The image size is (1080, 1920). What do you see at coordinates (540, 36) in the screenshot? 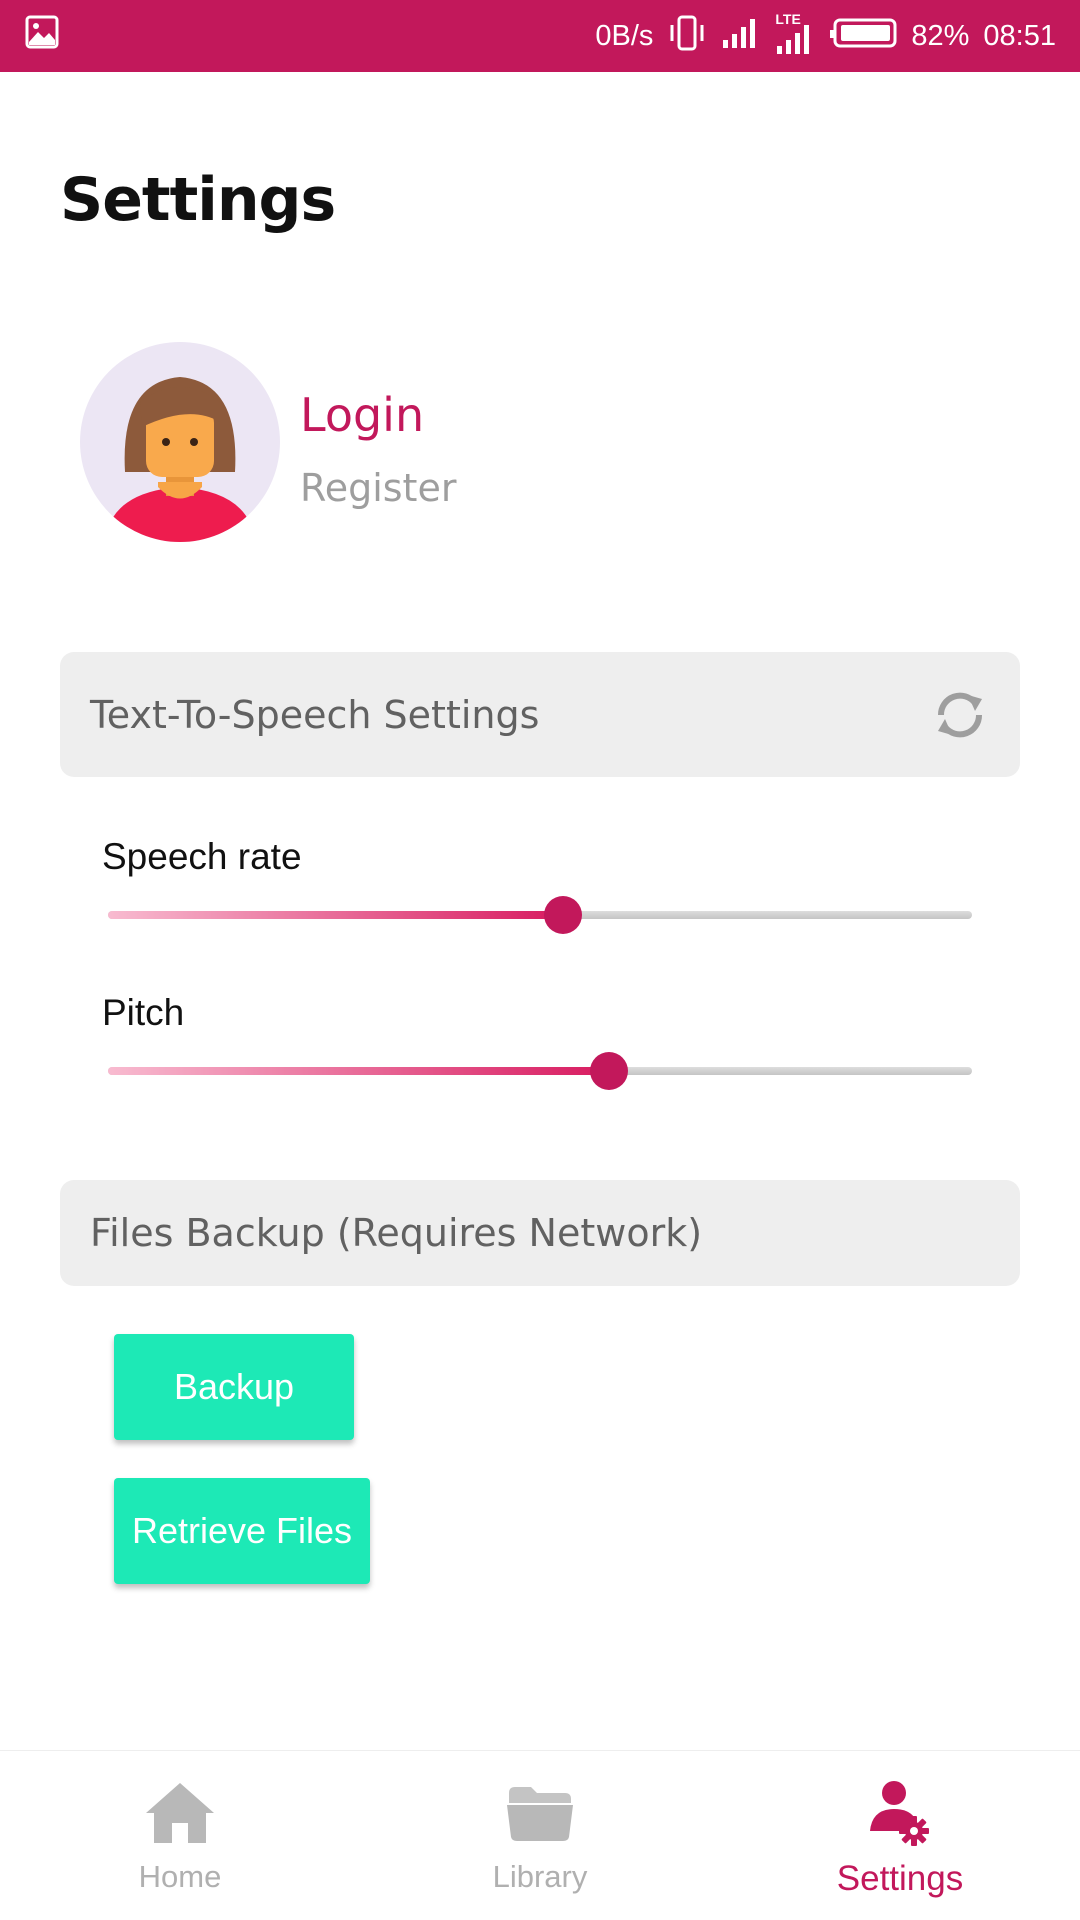
I see `status-bar: 0B/s LTE 82% 08:51` at bounding box center [540, 36].